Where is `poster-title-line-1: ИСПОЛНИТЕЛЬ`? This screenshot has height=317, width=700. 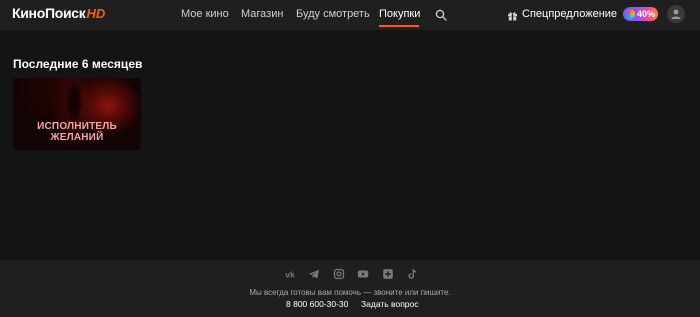 poster-title-line-1: ИСПОЛНИТЕЛЬ is located at coordinates (77, 126).